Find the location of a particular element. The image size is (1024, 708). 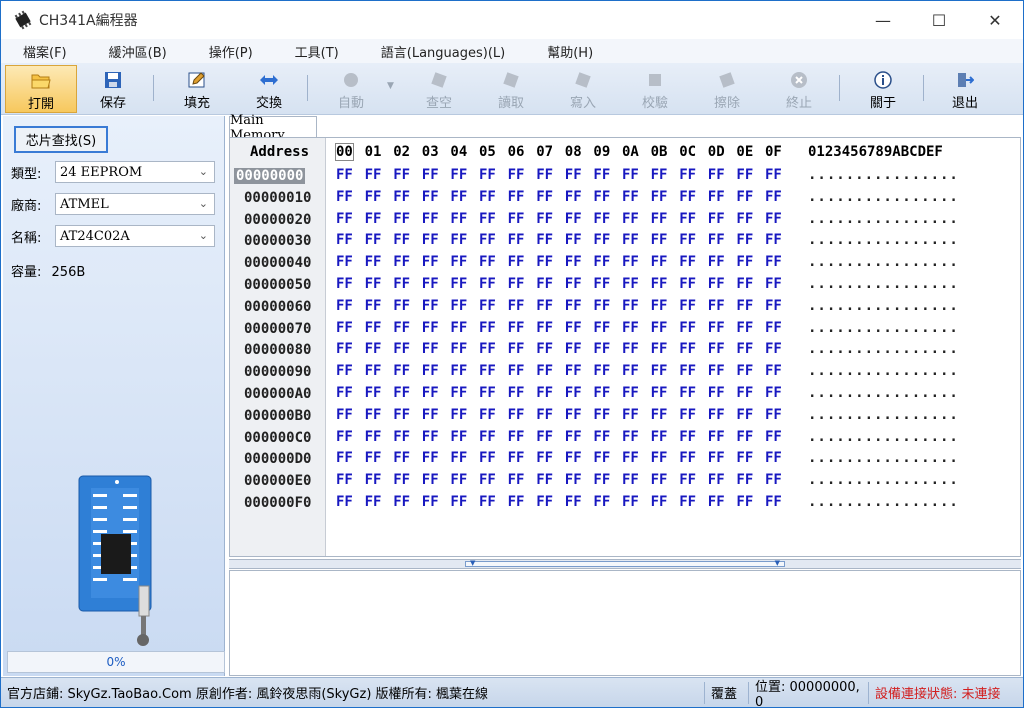

splitter-handle: ▼ ▼ is located at coordinates (625, 563).